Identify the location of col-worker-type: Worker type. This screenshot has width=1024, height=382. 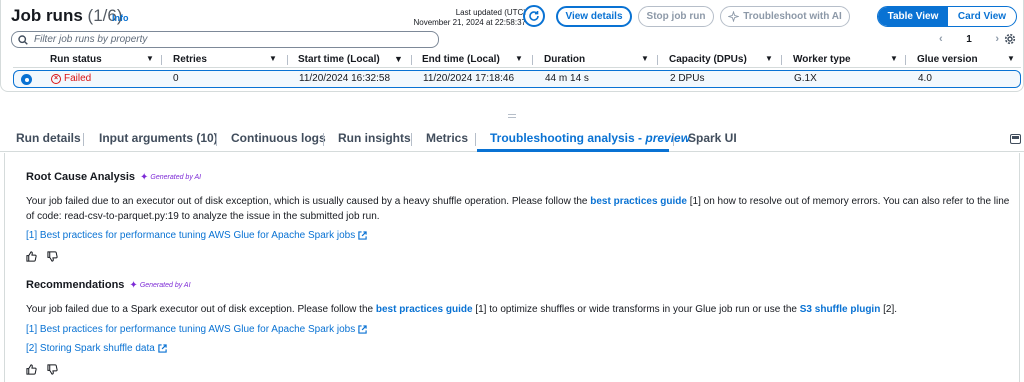
(822, 59).